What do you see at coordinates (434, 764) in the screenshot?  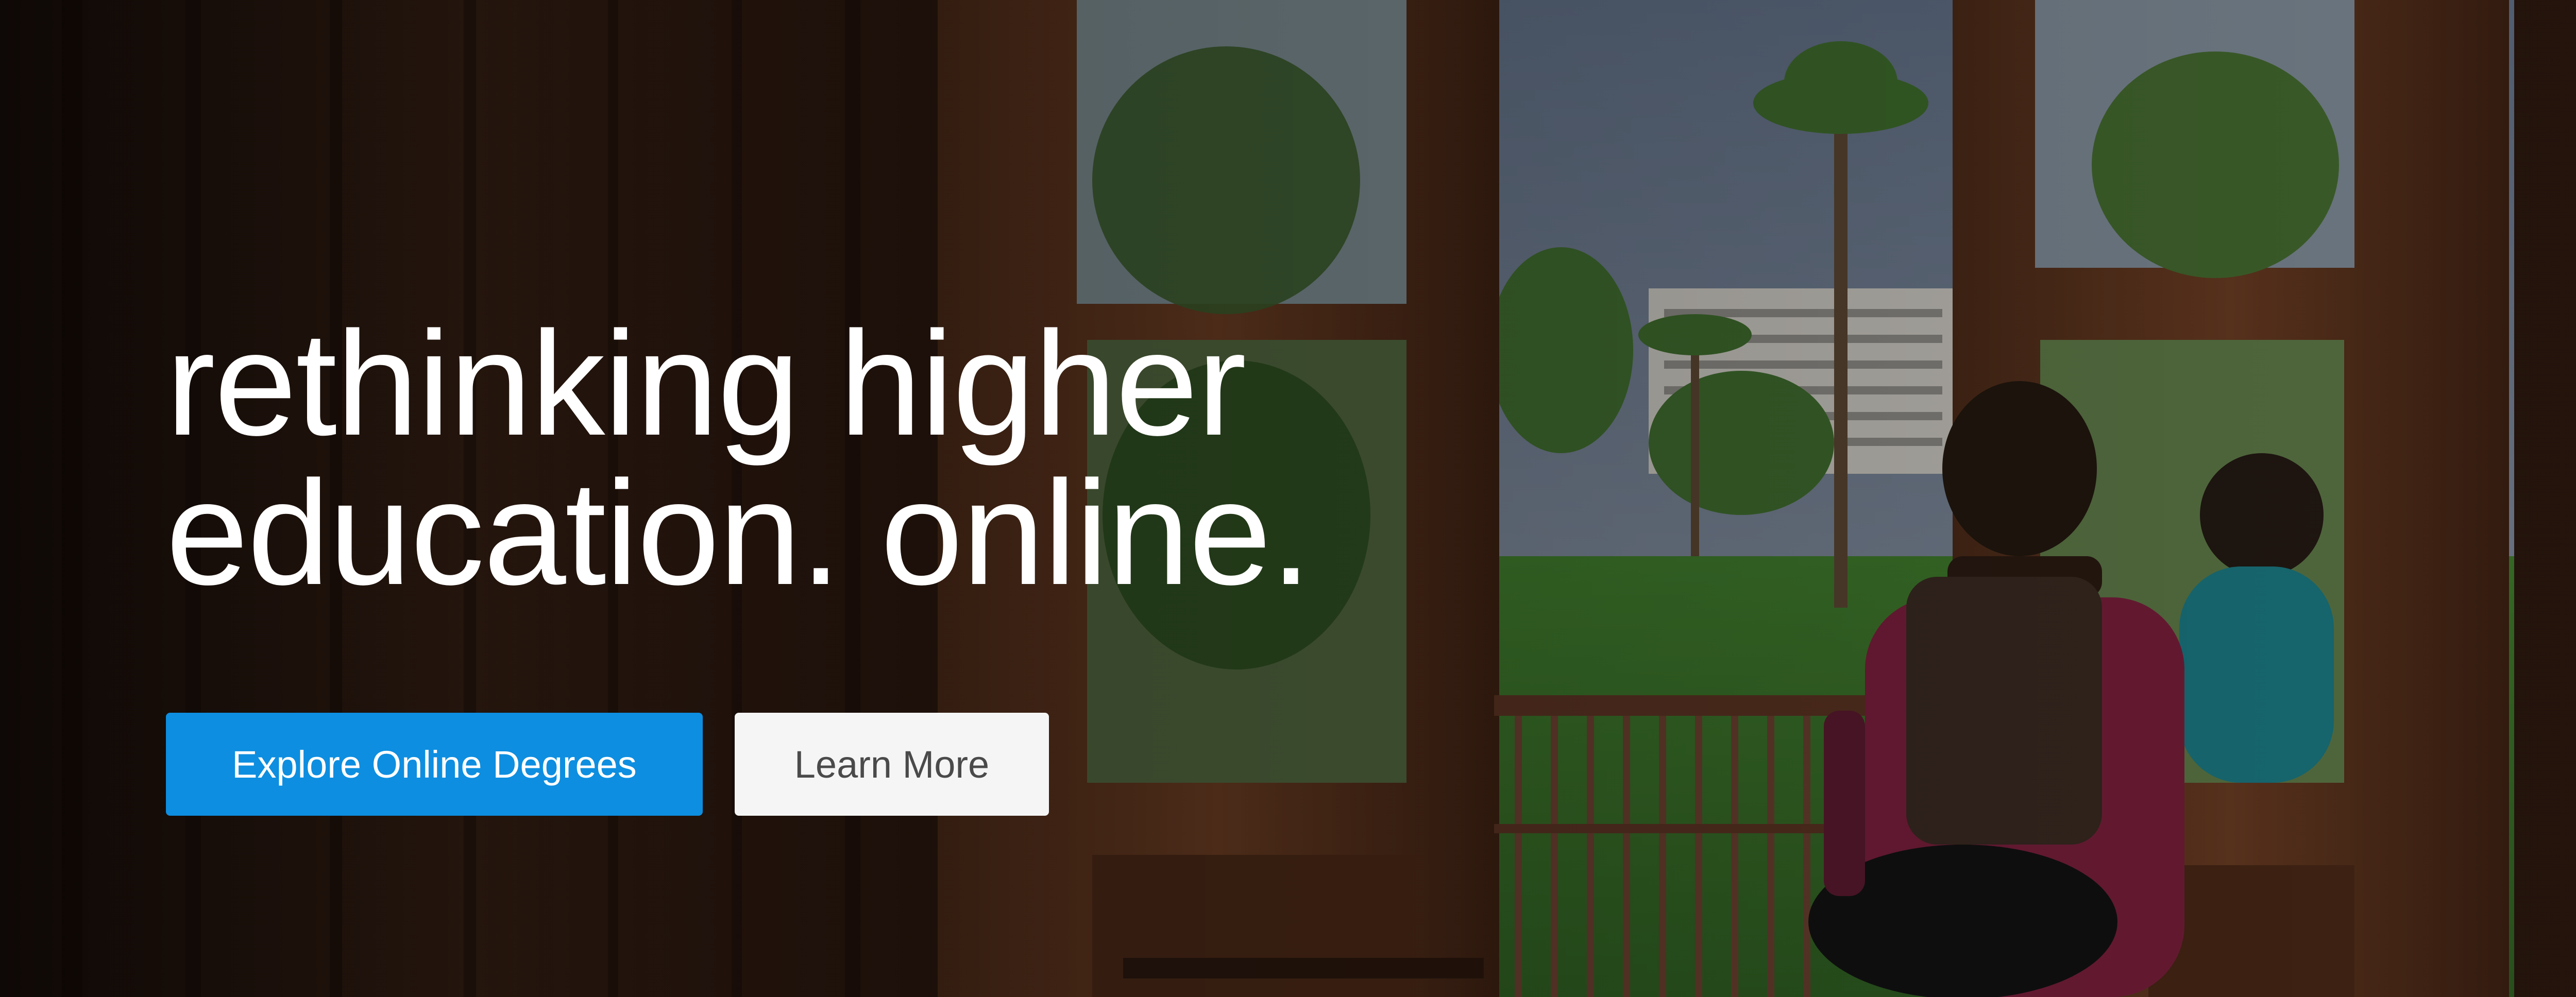 I see `explore-online-degrees-button: Explore Online Degrees` at bounding box center [434, 764].